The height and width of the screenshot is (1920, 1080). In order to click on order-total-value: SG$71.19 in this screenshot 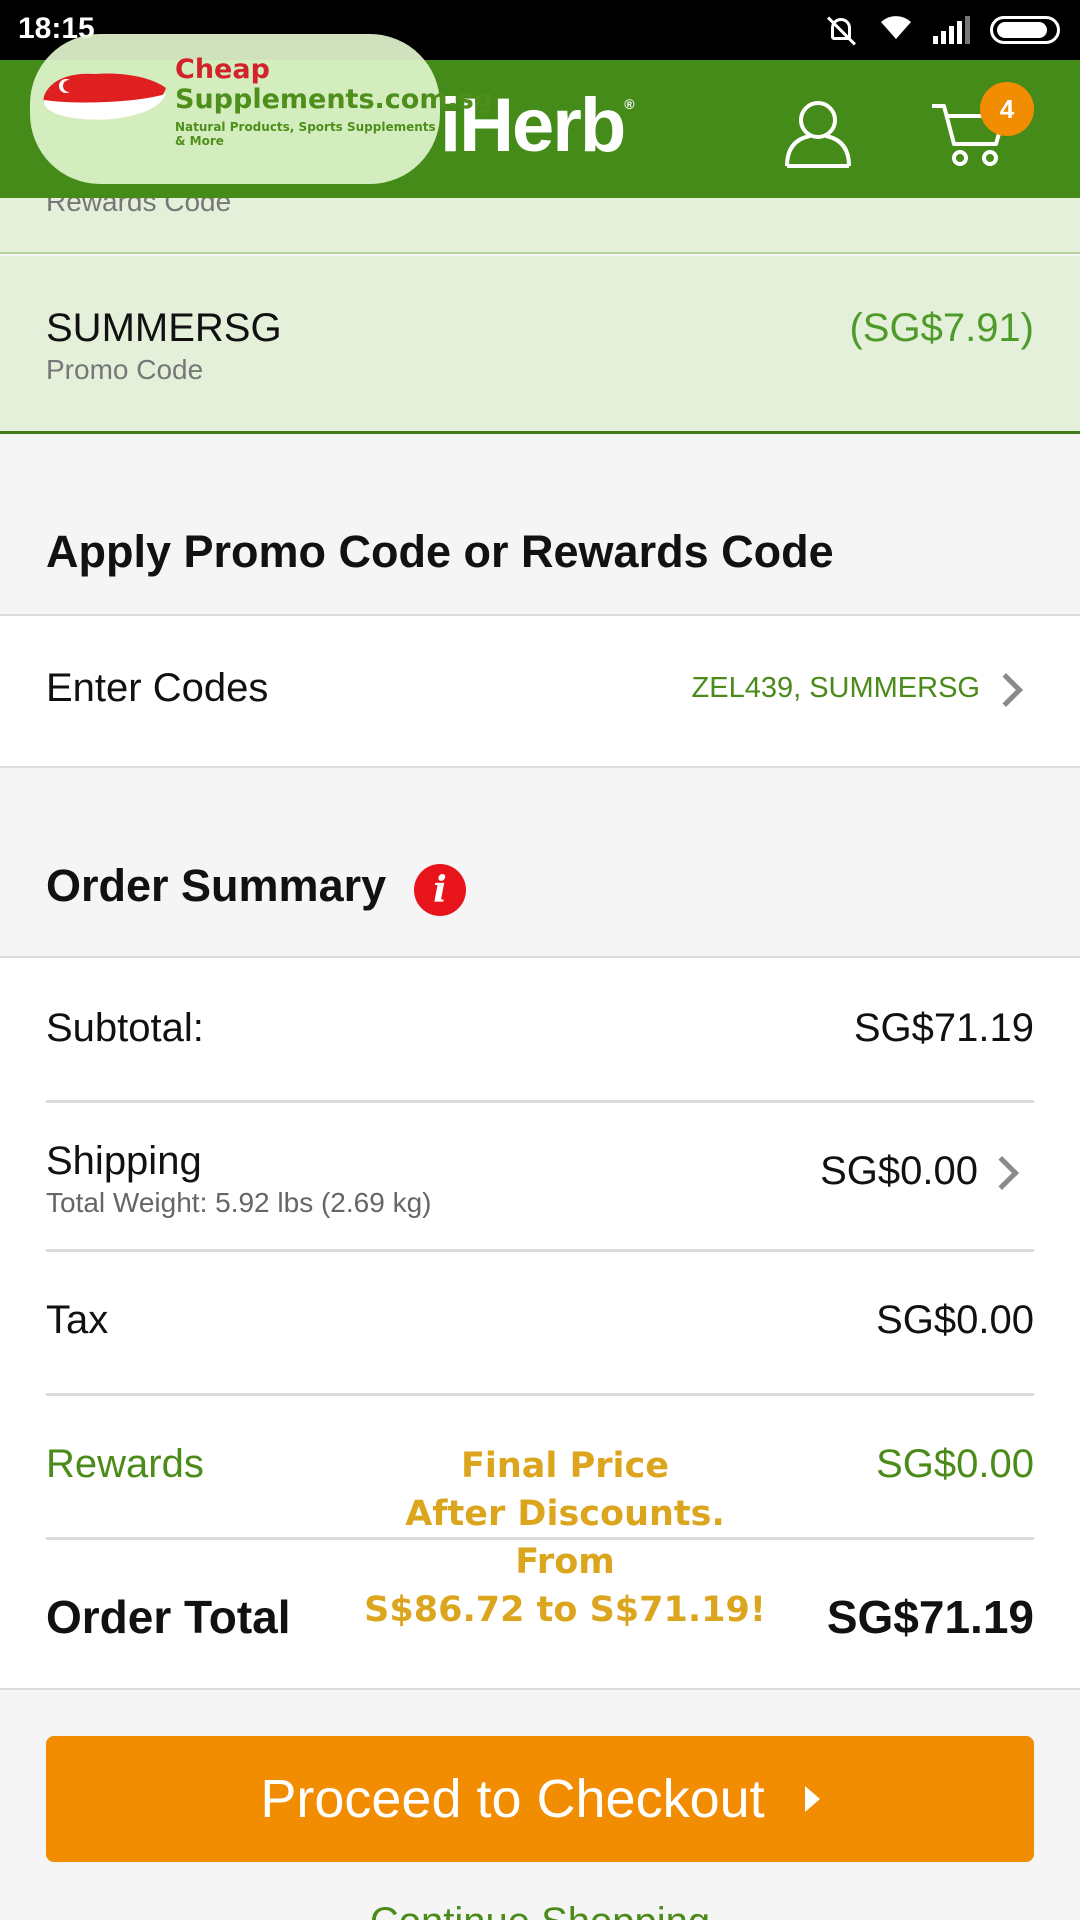, I will do `click(930, 1617)`.